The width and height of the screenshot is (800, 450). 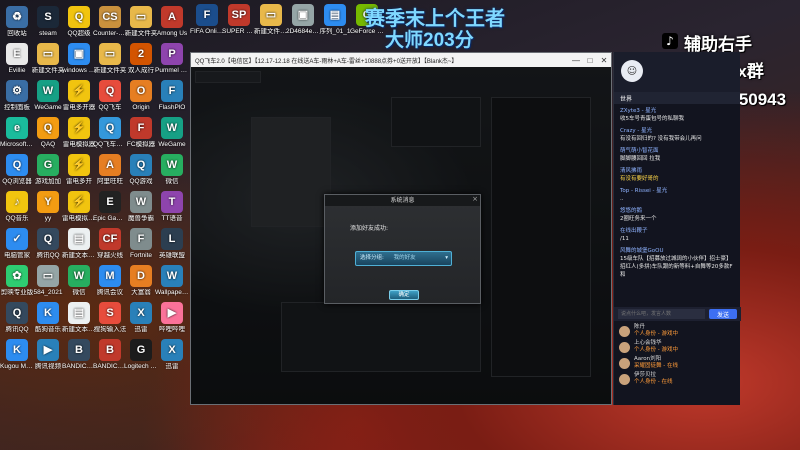 I want to click on desktop-icon: B BANDICAM 4, so click(x=110, y=354).